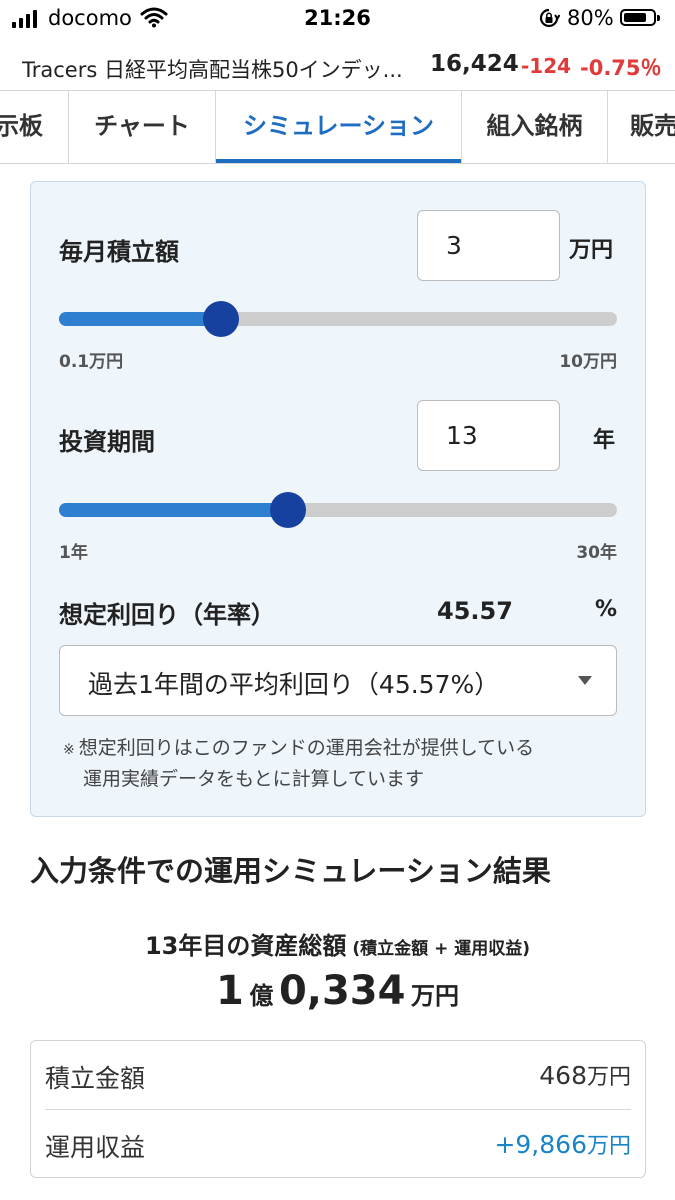  I want to click on amount-oku: 1, so click(229, 991).